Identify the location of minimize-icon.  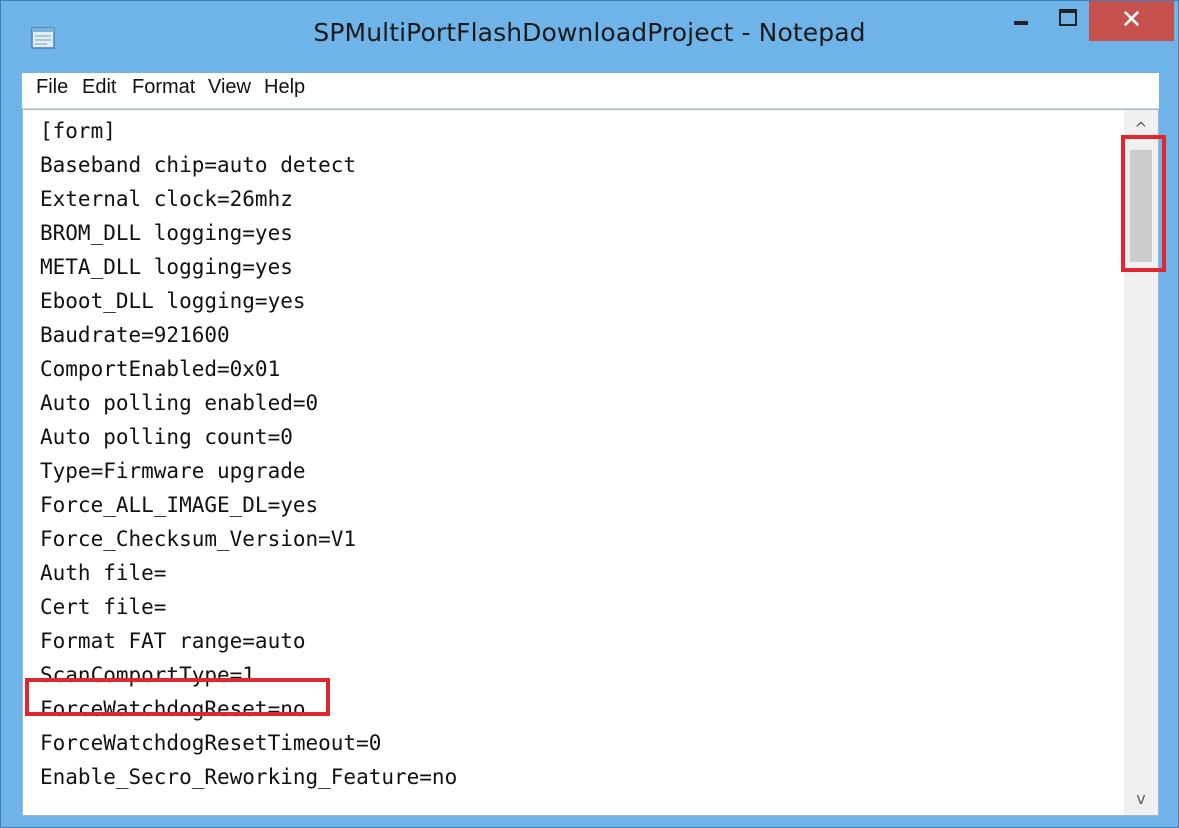
(1021, 23).